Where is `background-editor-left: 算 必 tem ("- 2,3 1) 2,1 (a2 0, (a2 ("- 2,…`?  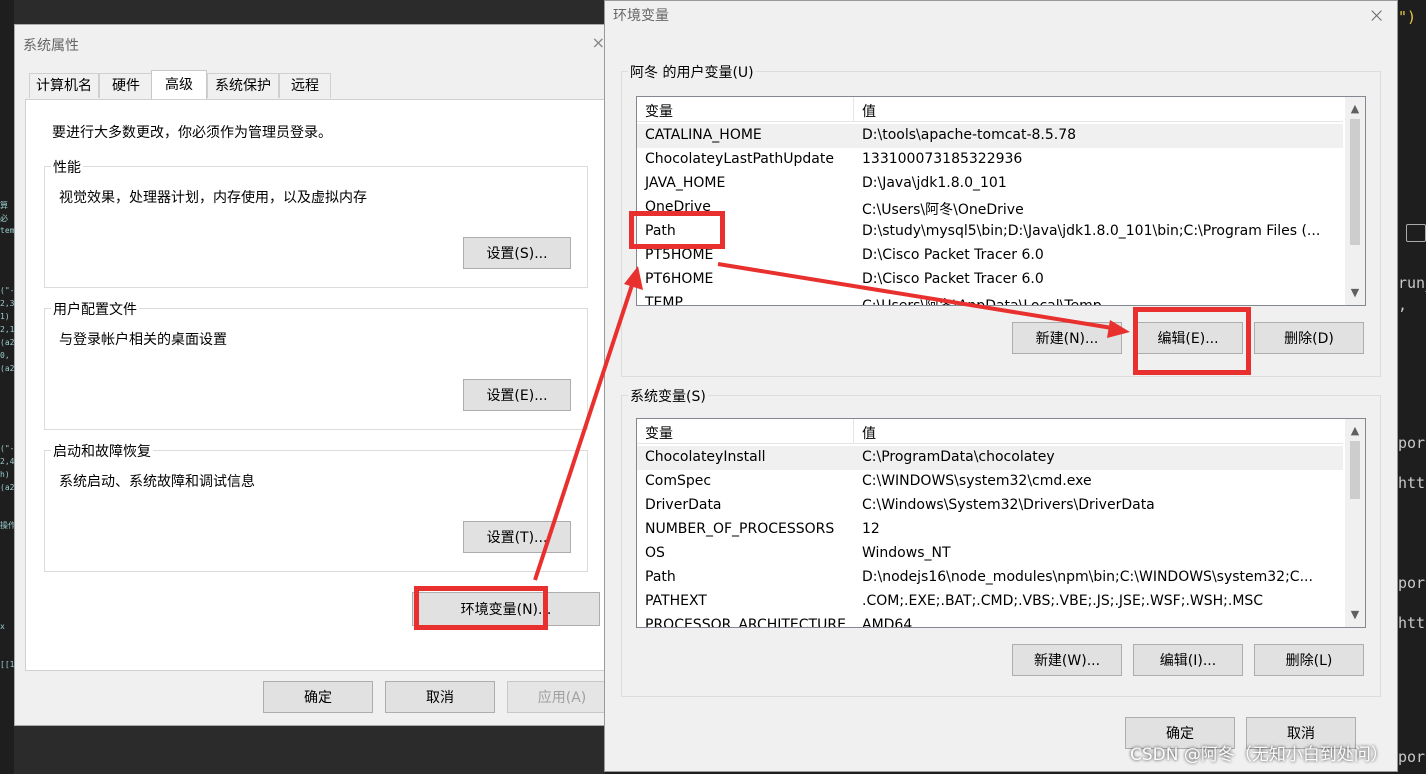 background-editor-left: 算 必 tem ("- 2,3 1) 2,1 (a2 0, (a2 ("- 2,… is located at coordinates (8, 387).